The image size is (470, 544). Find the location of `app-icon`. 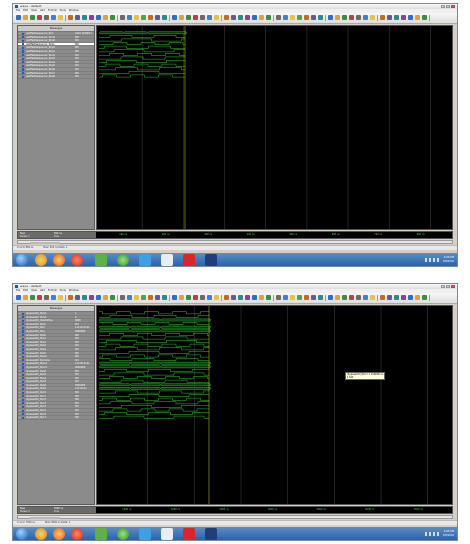

app-icon is located at coordinates (123, 260).